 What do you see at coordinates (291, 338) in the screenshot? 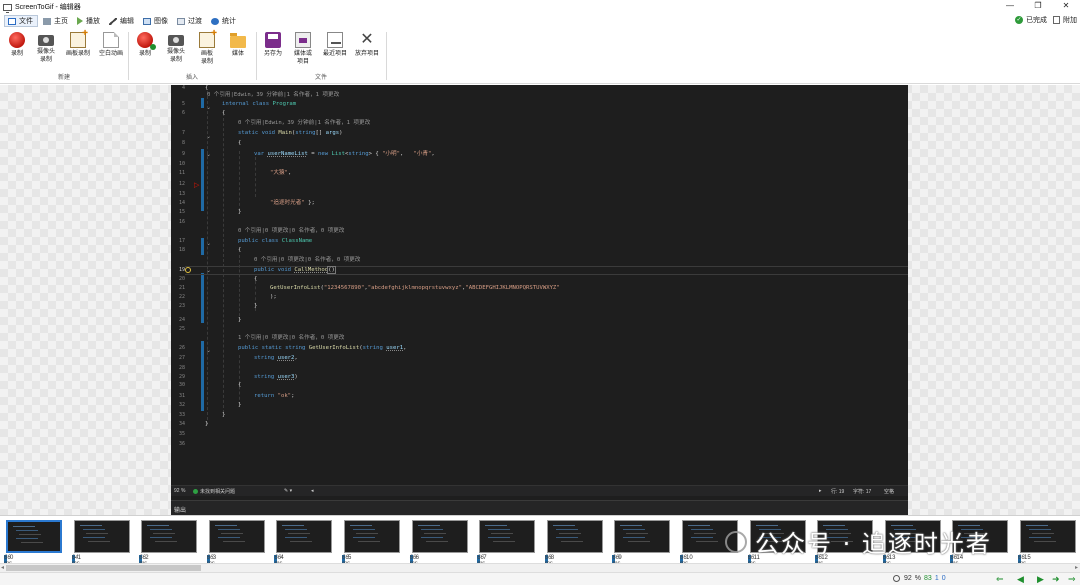
I see `codelens: 1 个引用|0 项更改|0 名作者，0 项更改` at bounding box center [291, 338].